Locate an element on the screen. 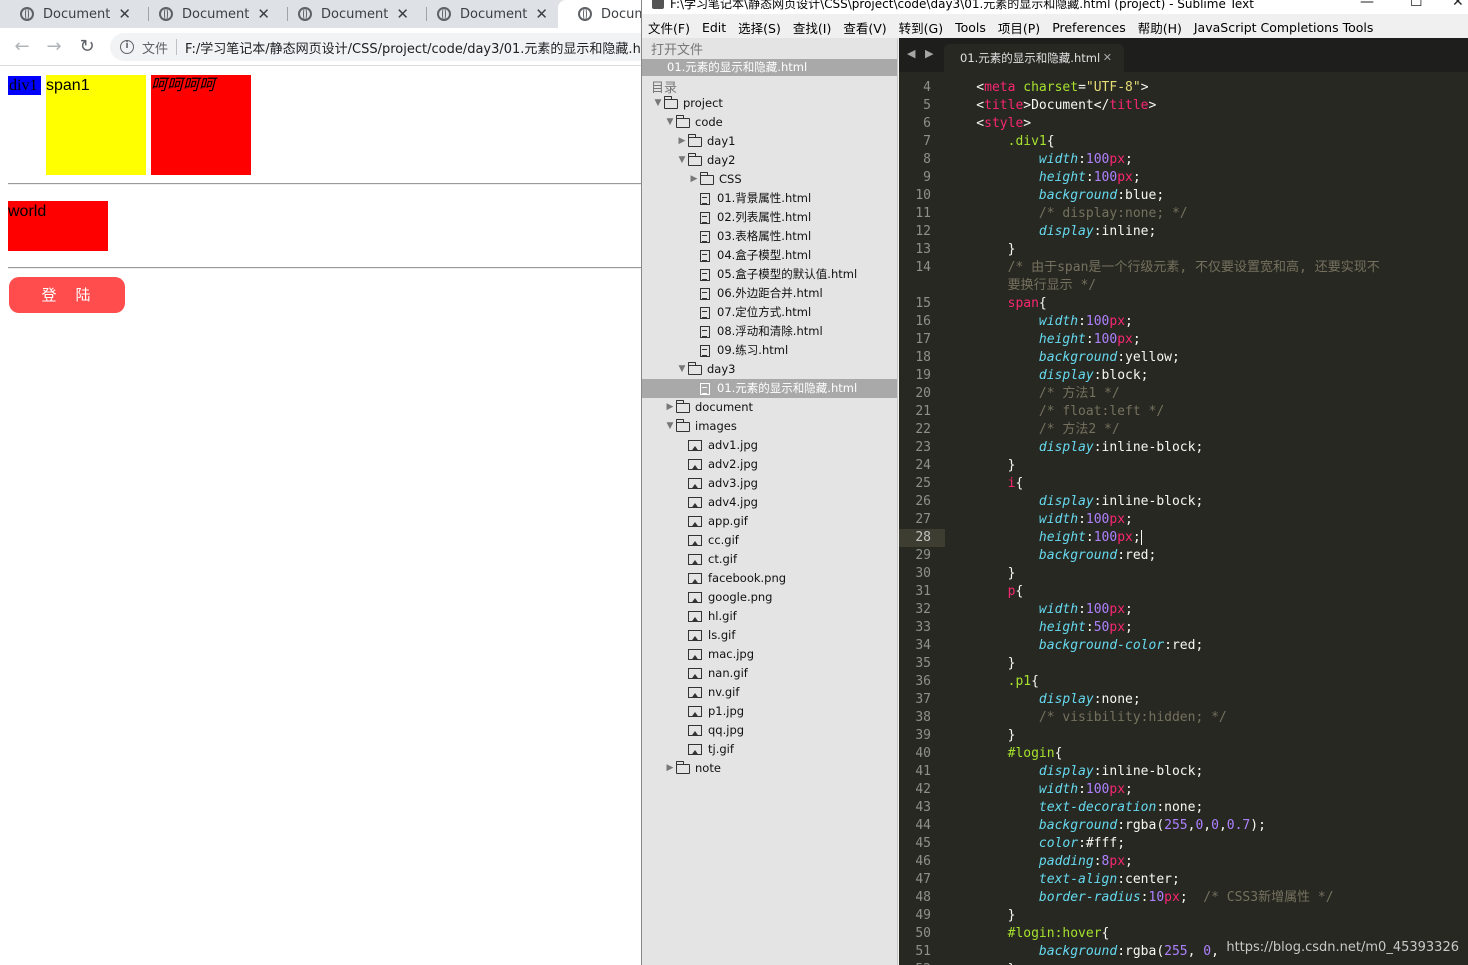 The width and height of the screenshot is (1468, 965). menu-item: 查看(V) is located at coordinates (864, 27).